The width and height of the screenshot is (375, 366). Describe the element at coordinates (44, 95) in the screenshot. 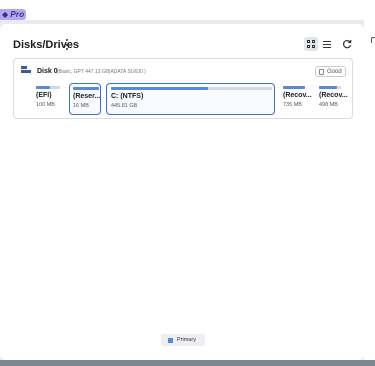

I see `partition-label: (EFI)` at that location.